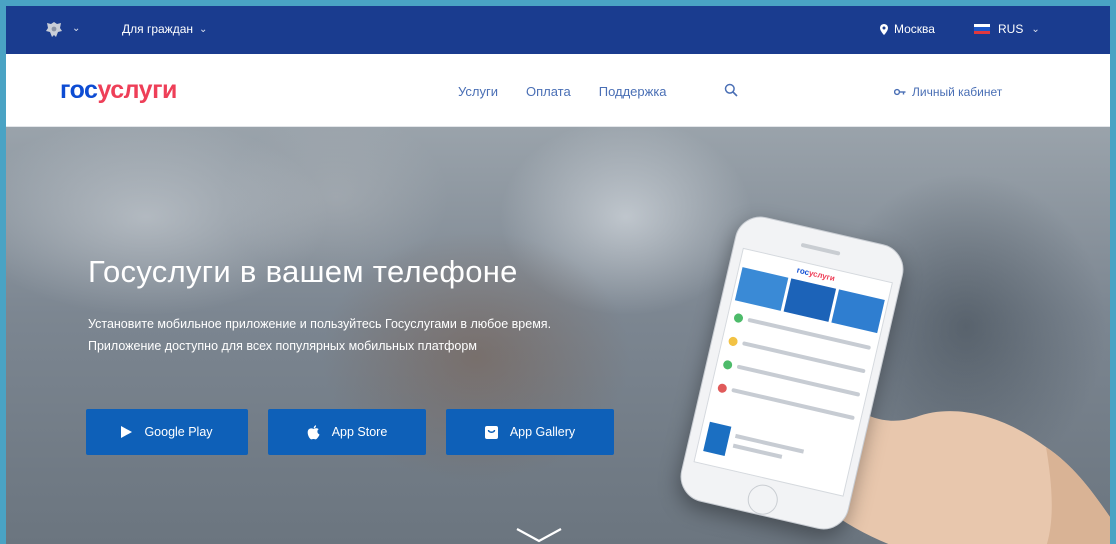 This screenshot has height=544, width=1116. Describe the element at coordinates (548, 91) in the screenshot. I see `nav-link-payment: Оплата` at that location.